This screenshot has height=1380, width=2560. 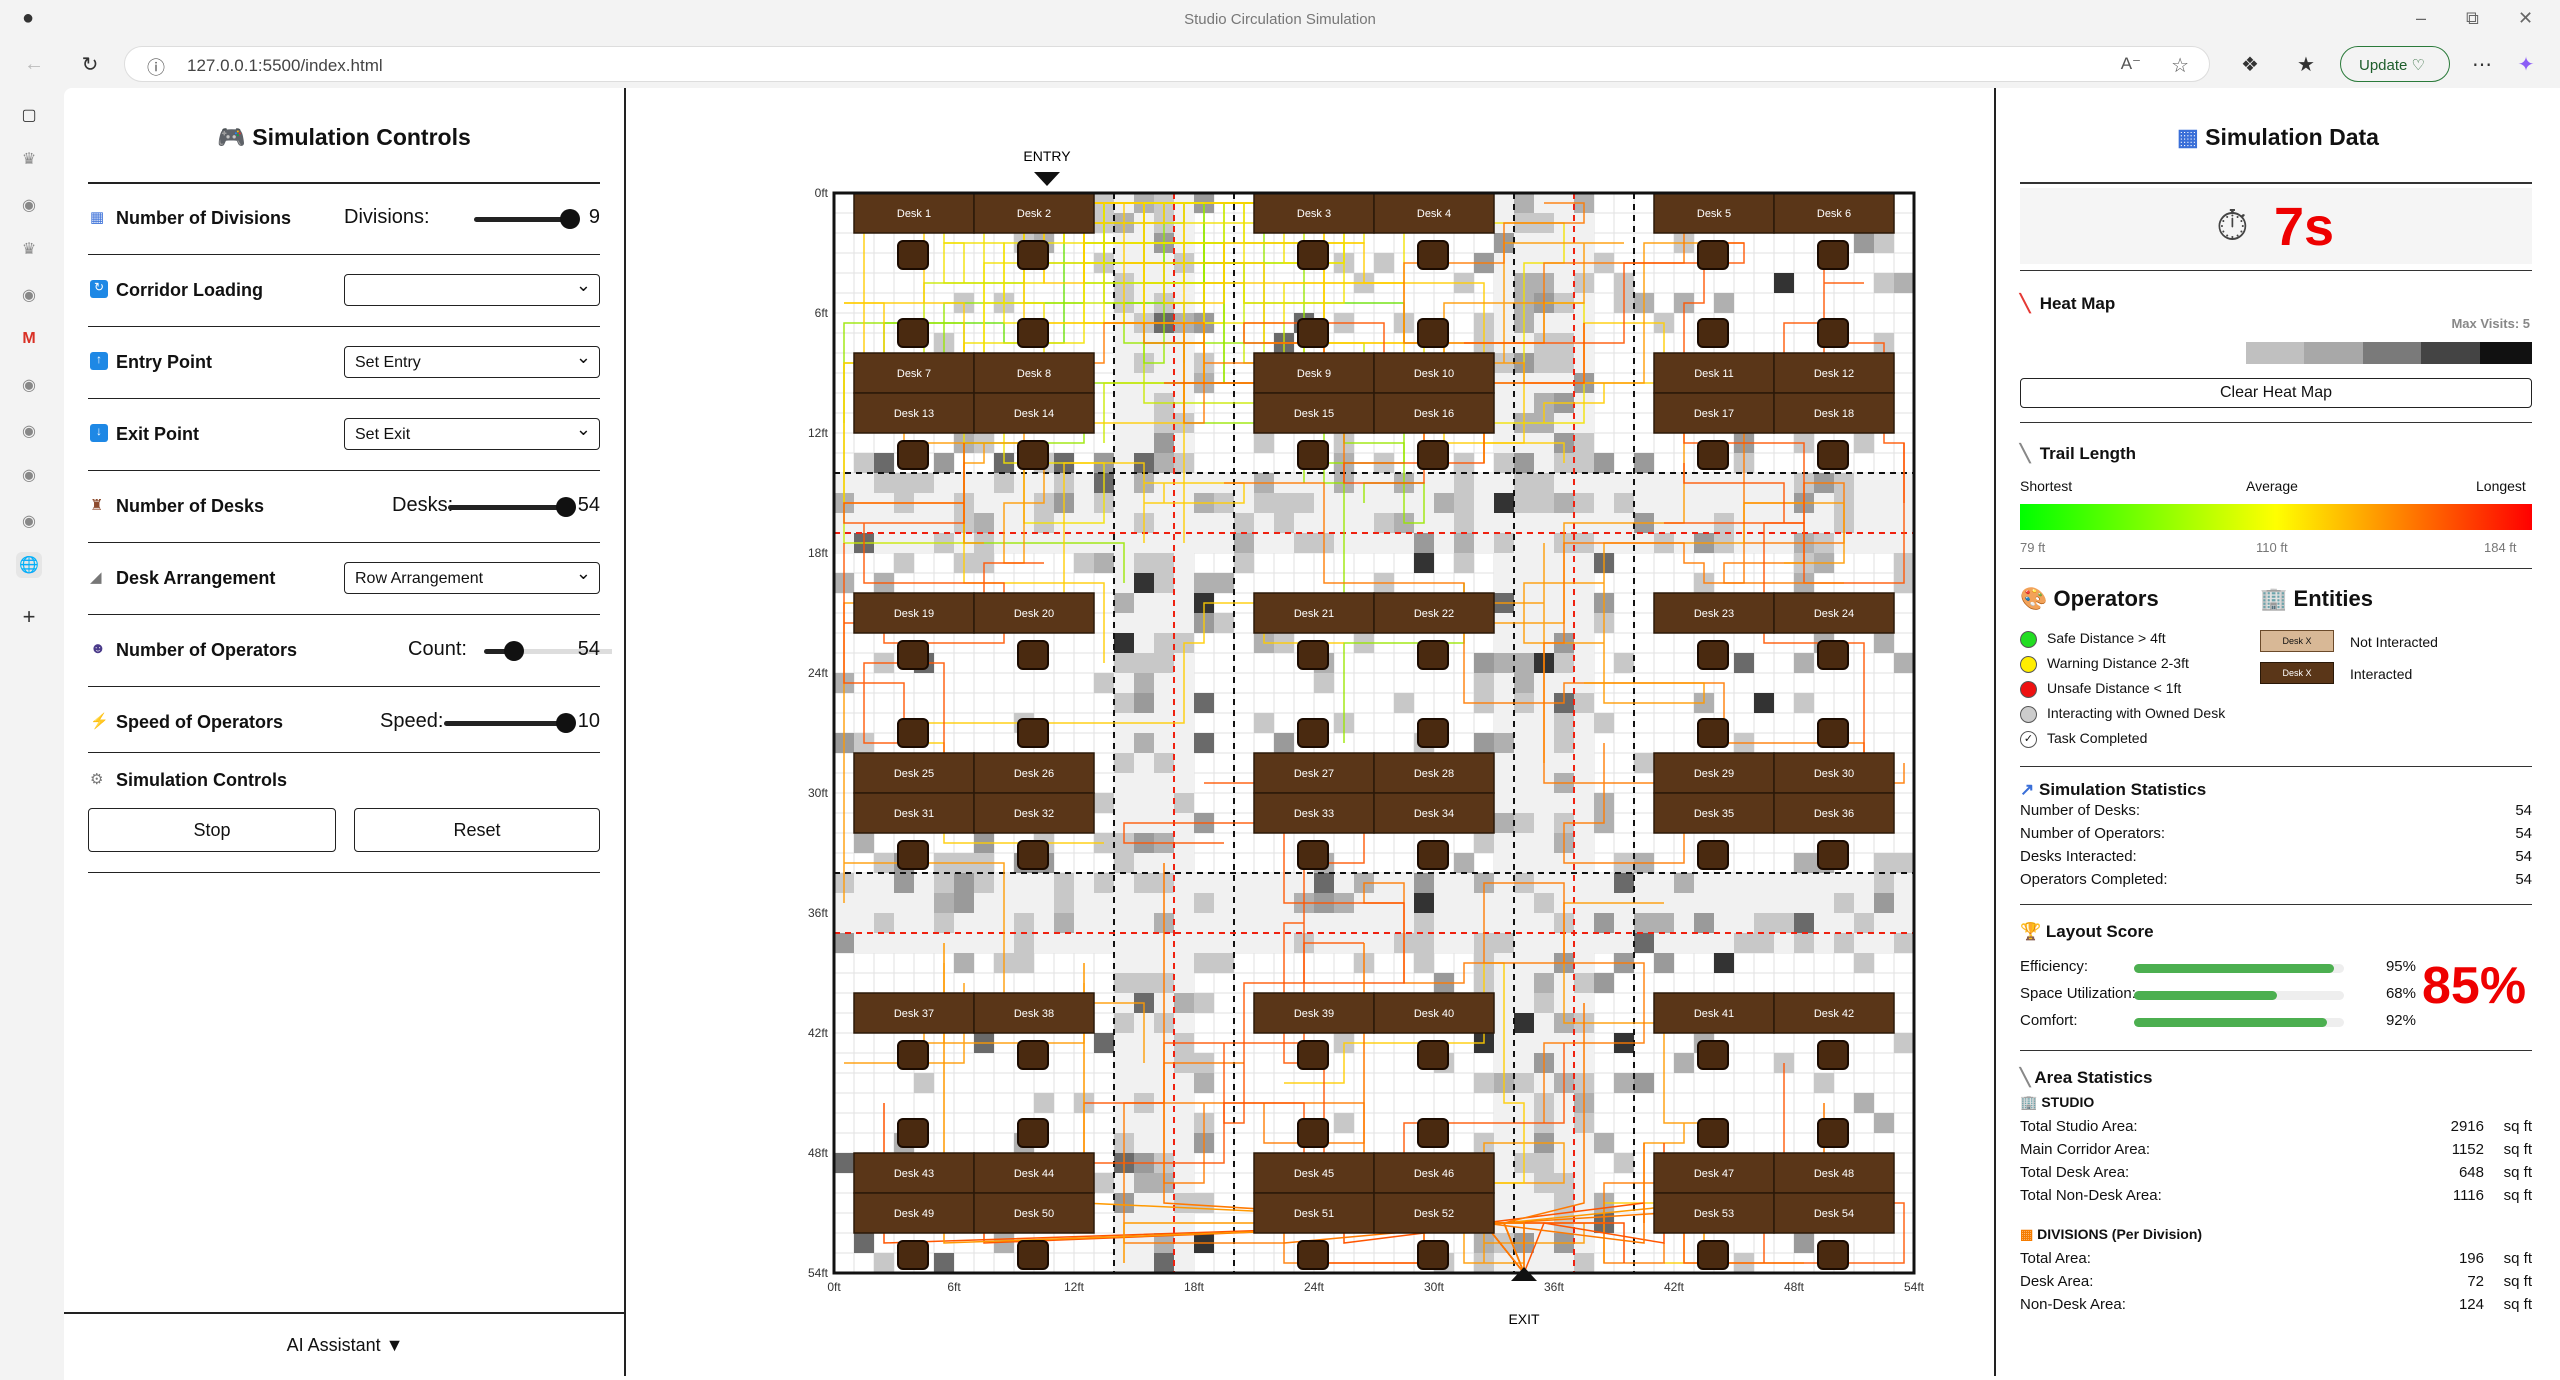 What do you see at coordinates (2276, 393) in the screenshot?
I see `clear-heatmap-button: Clear Heat Map` at bounding box center [2276, 393].